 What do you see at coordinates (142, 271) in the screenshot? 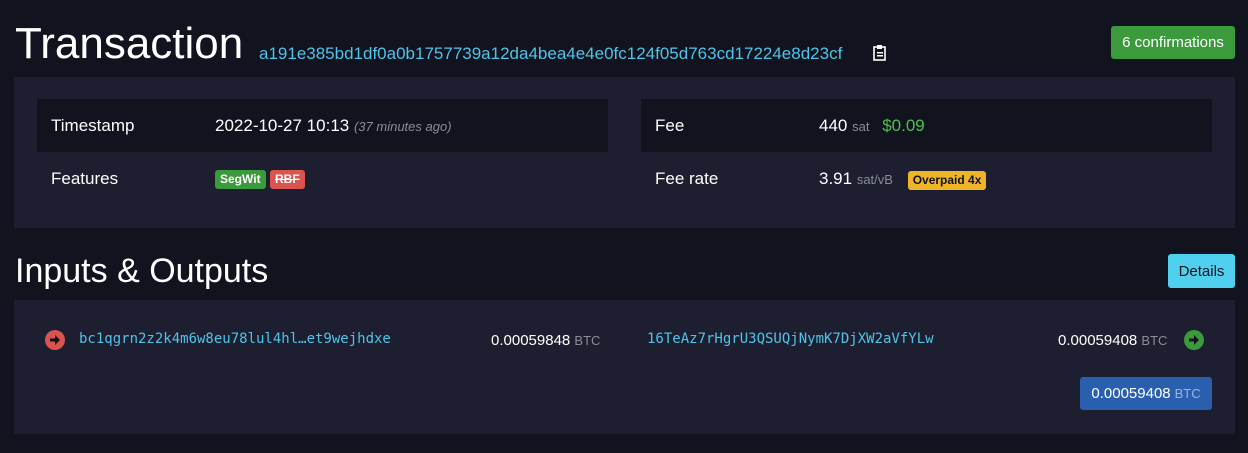
I see `io-title: Inputs & Outputs` at bounding box center [142, 271].